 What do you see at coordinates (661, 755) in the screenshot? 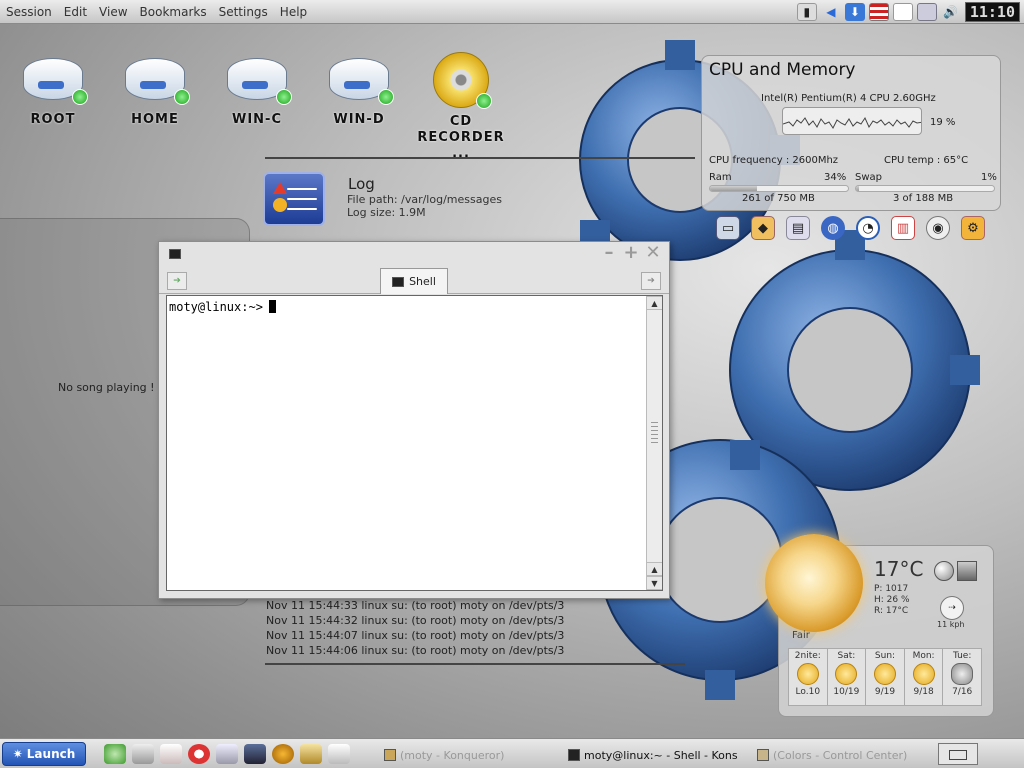
I see `task-label: moty@linux:~ - Shell - Kons` at bounding box center [661, 755].